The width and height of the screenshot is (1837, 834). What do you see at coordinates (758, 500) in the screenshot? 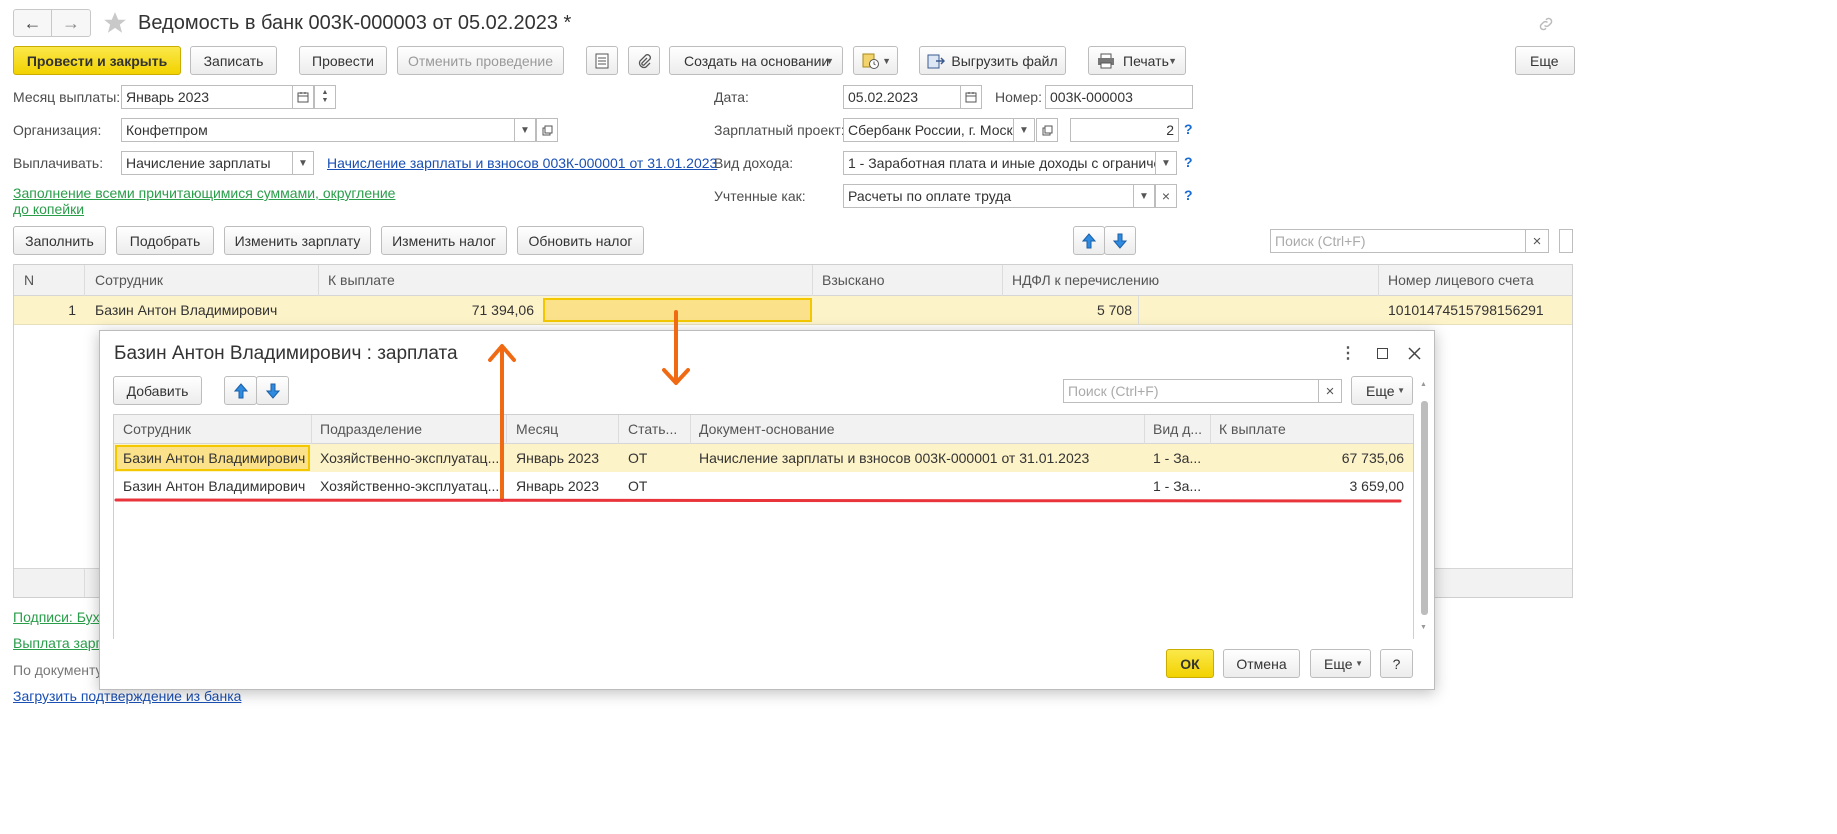
I see `annotation-underline` at bounding box center [758, 500].